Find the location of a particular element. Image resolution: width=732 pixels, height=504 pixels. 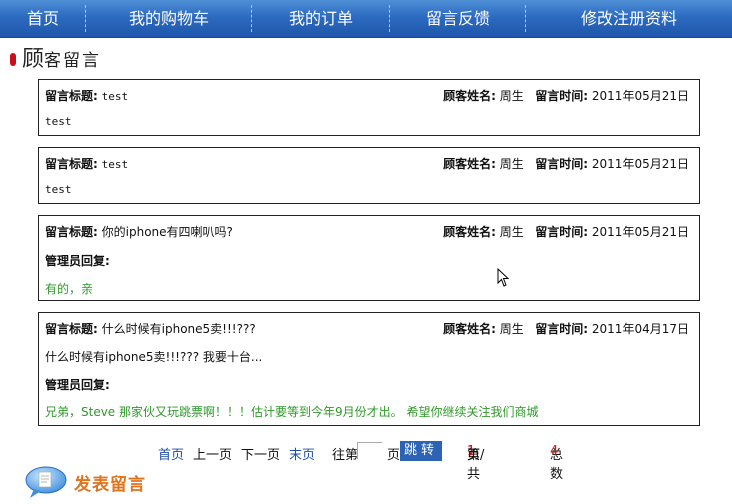

nav-edit-profile: 修改注册资料 is located at coordinates (629, 18).